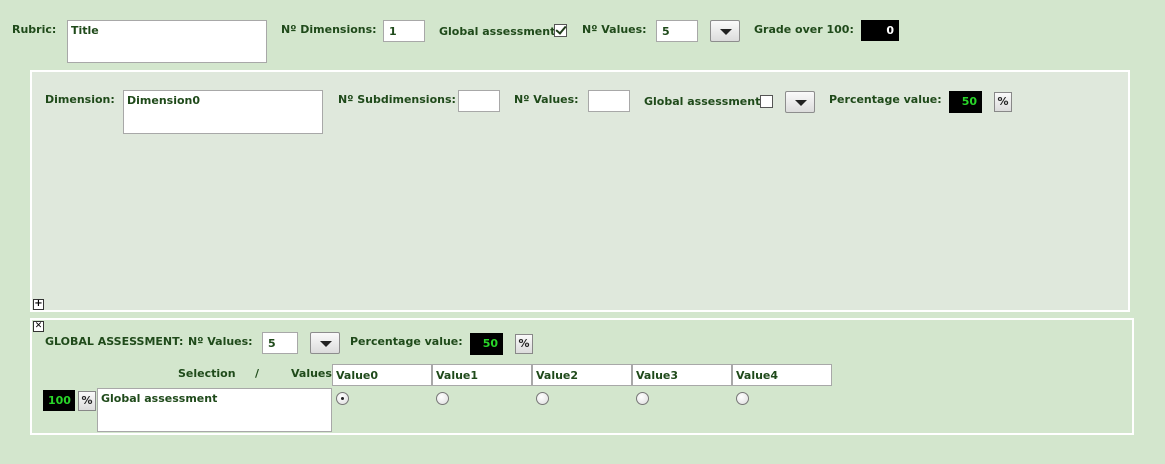 This screenshot has height=464, width=1165. I want to click on add-subdimension-button: +, so click(38, 304).